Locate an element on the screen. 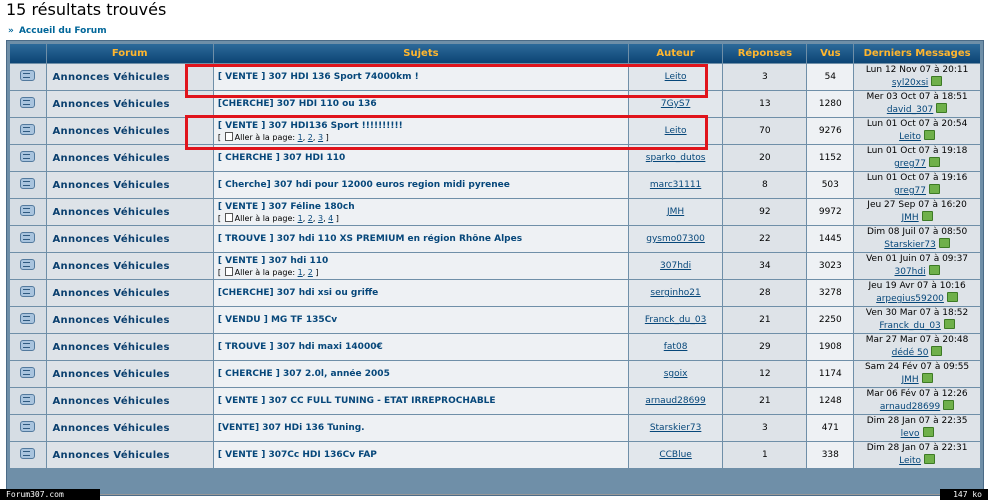  topic-title-link: [ VENTE ] 307 HDI136 Sport !!!!!!!!!! is located at coordinates (421, 126).